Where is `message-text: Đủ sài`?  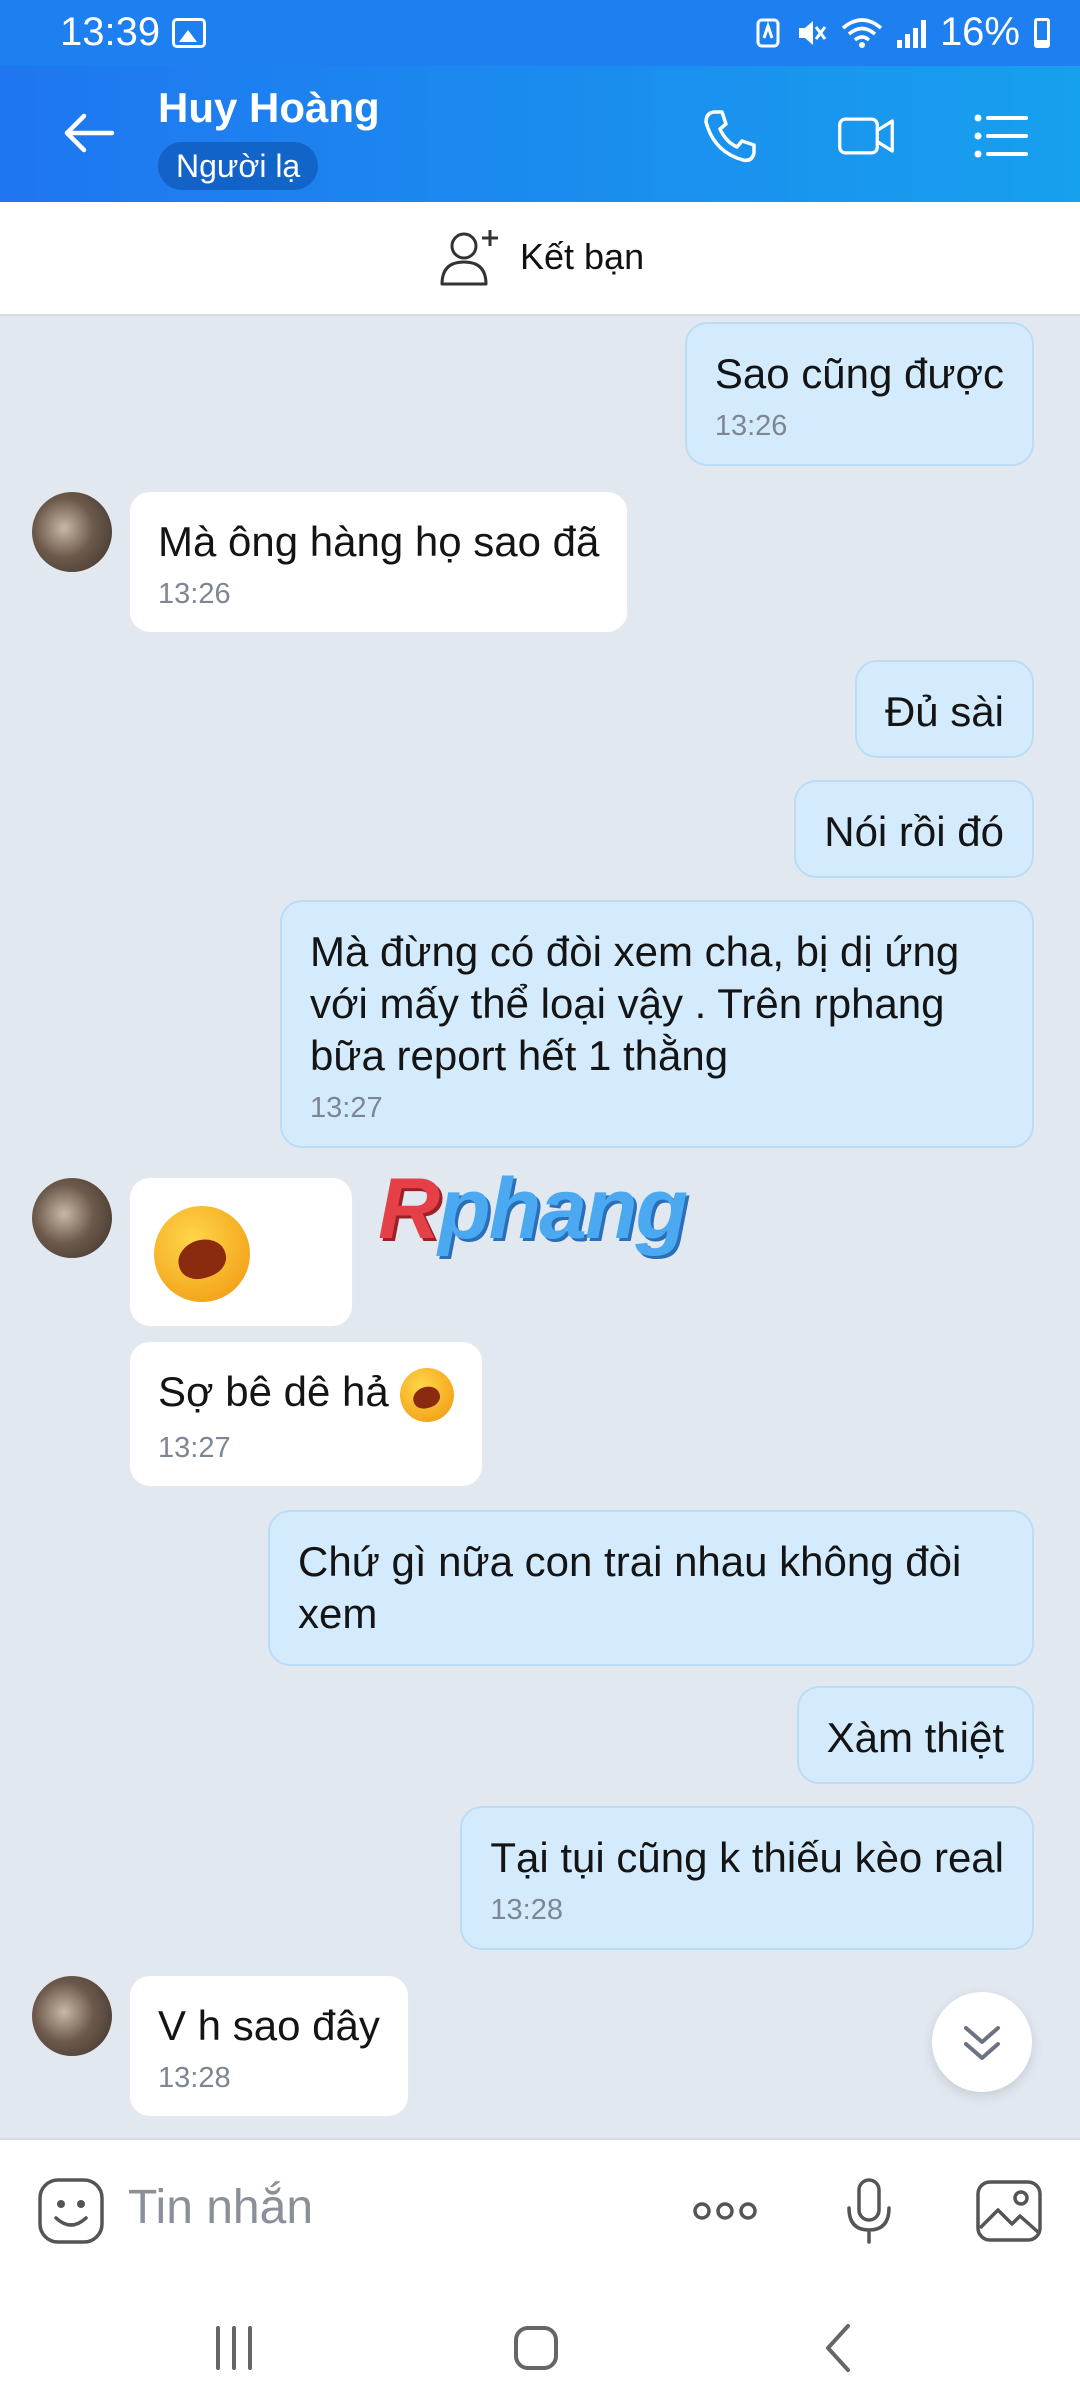
message-text: Đủ sài is located at coordinates (944, 711).